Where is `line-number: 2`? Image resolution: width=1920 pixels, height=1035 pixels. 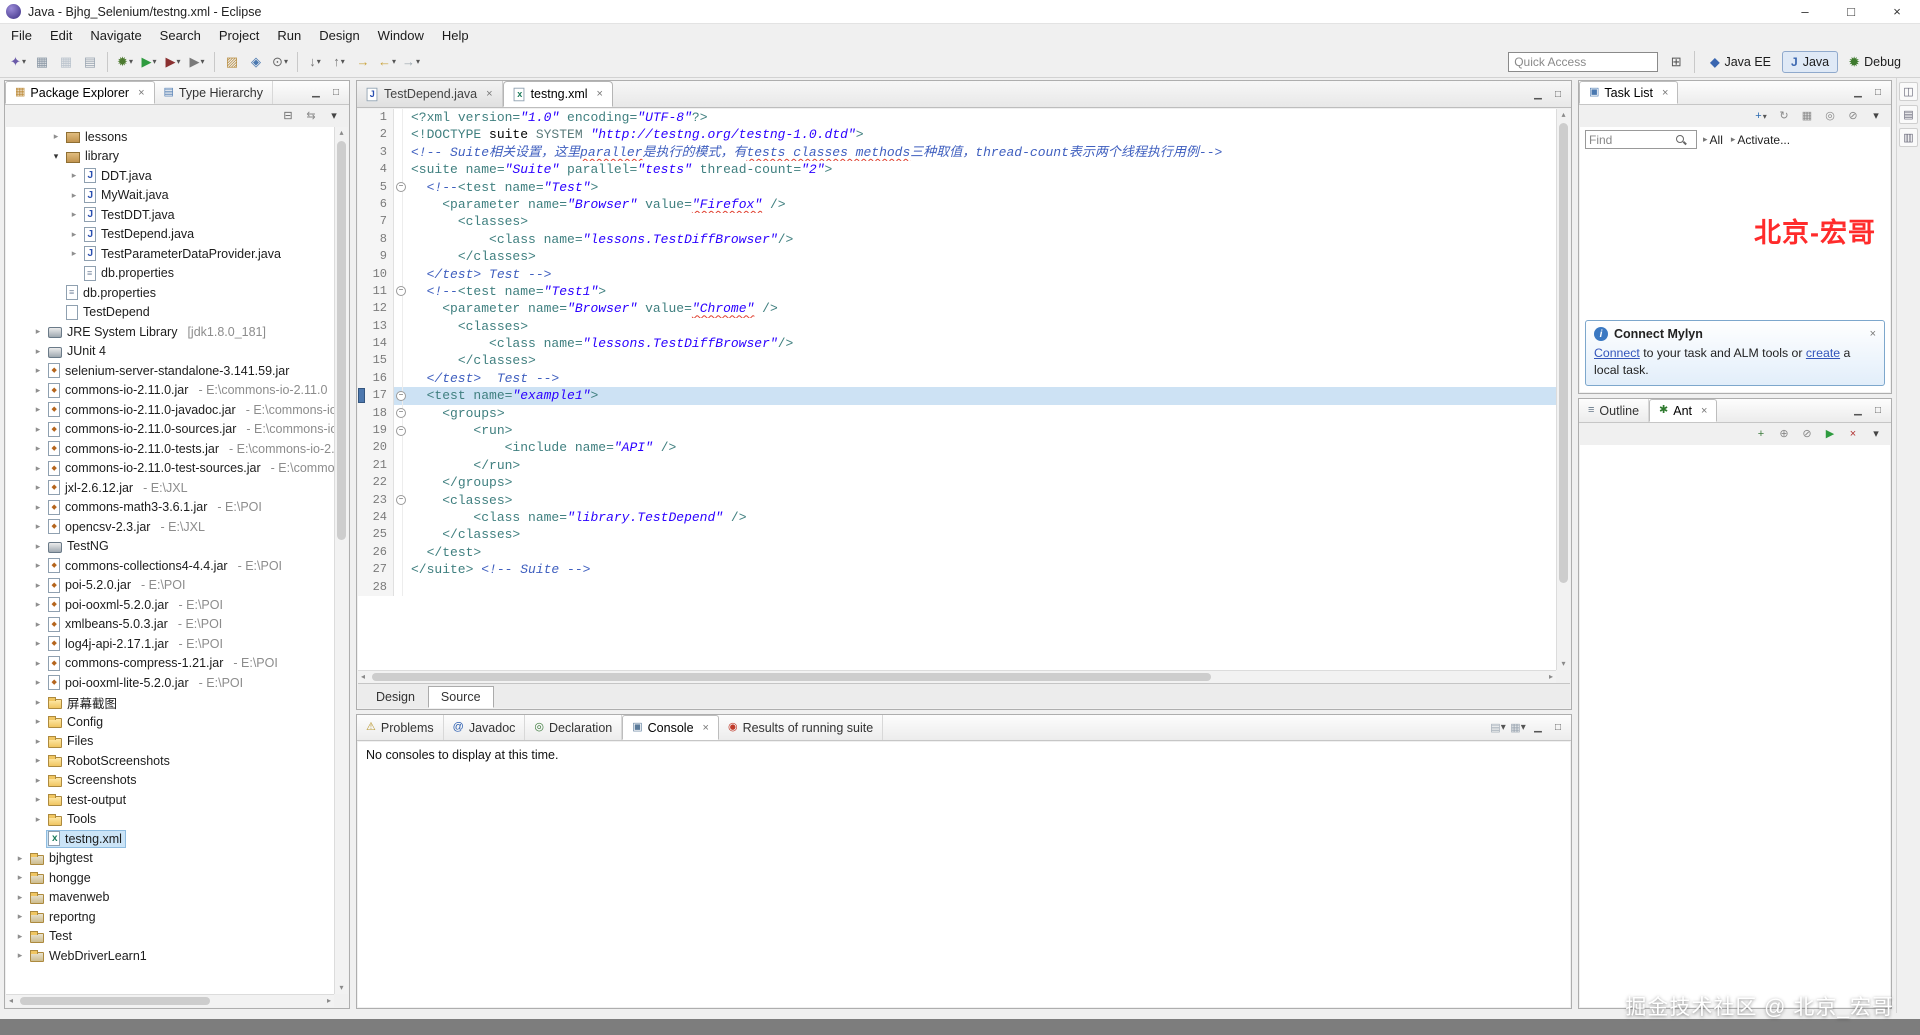
line-number: 2 is located at coordinates (376, 135).